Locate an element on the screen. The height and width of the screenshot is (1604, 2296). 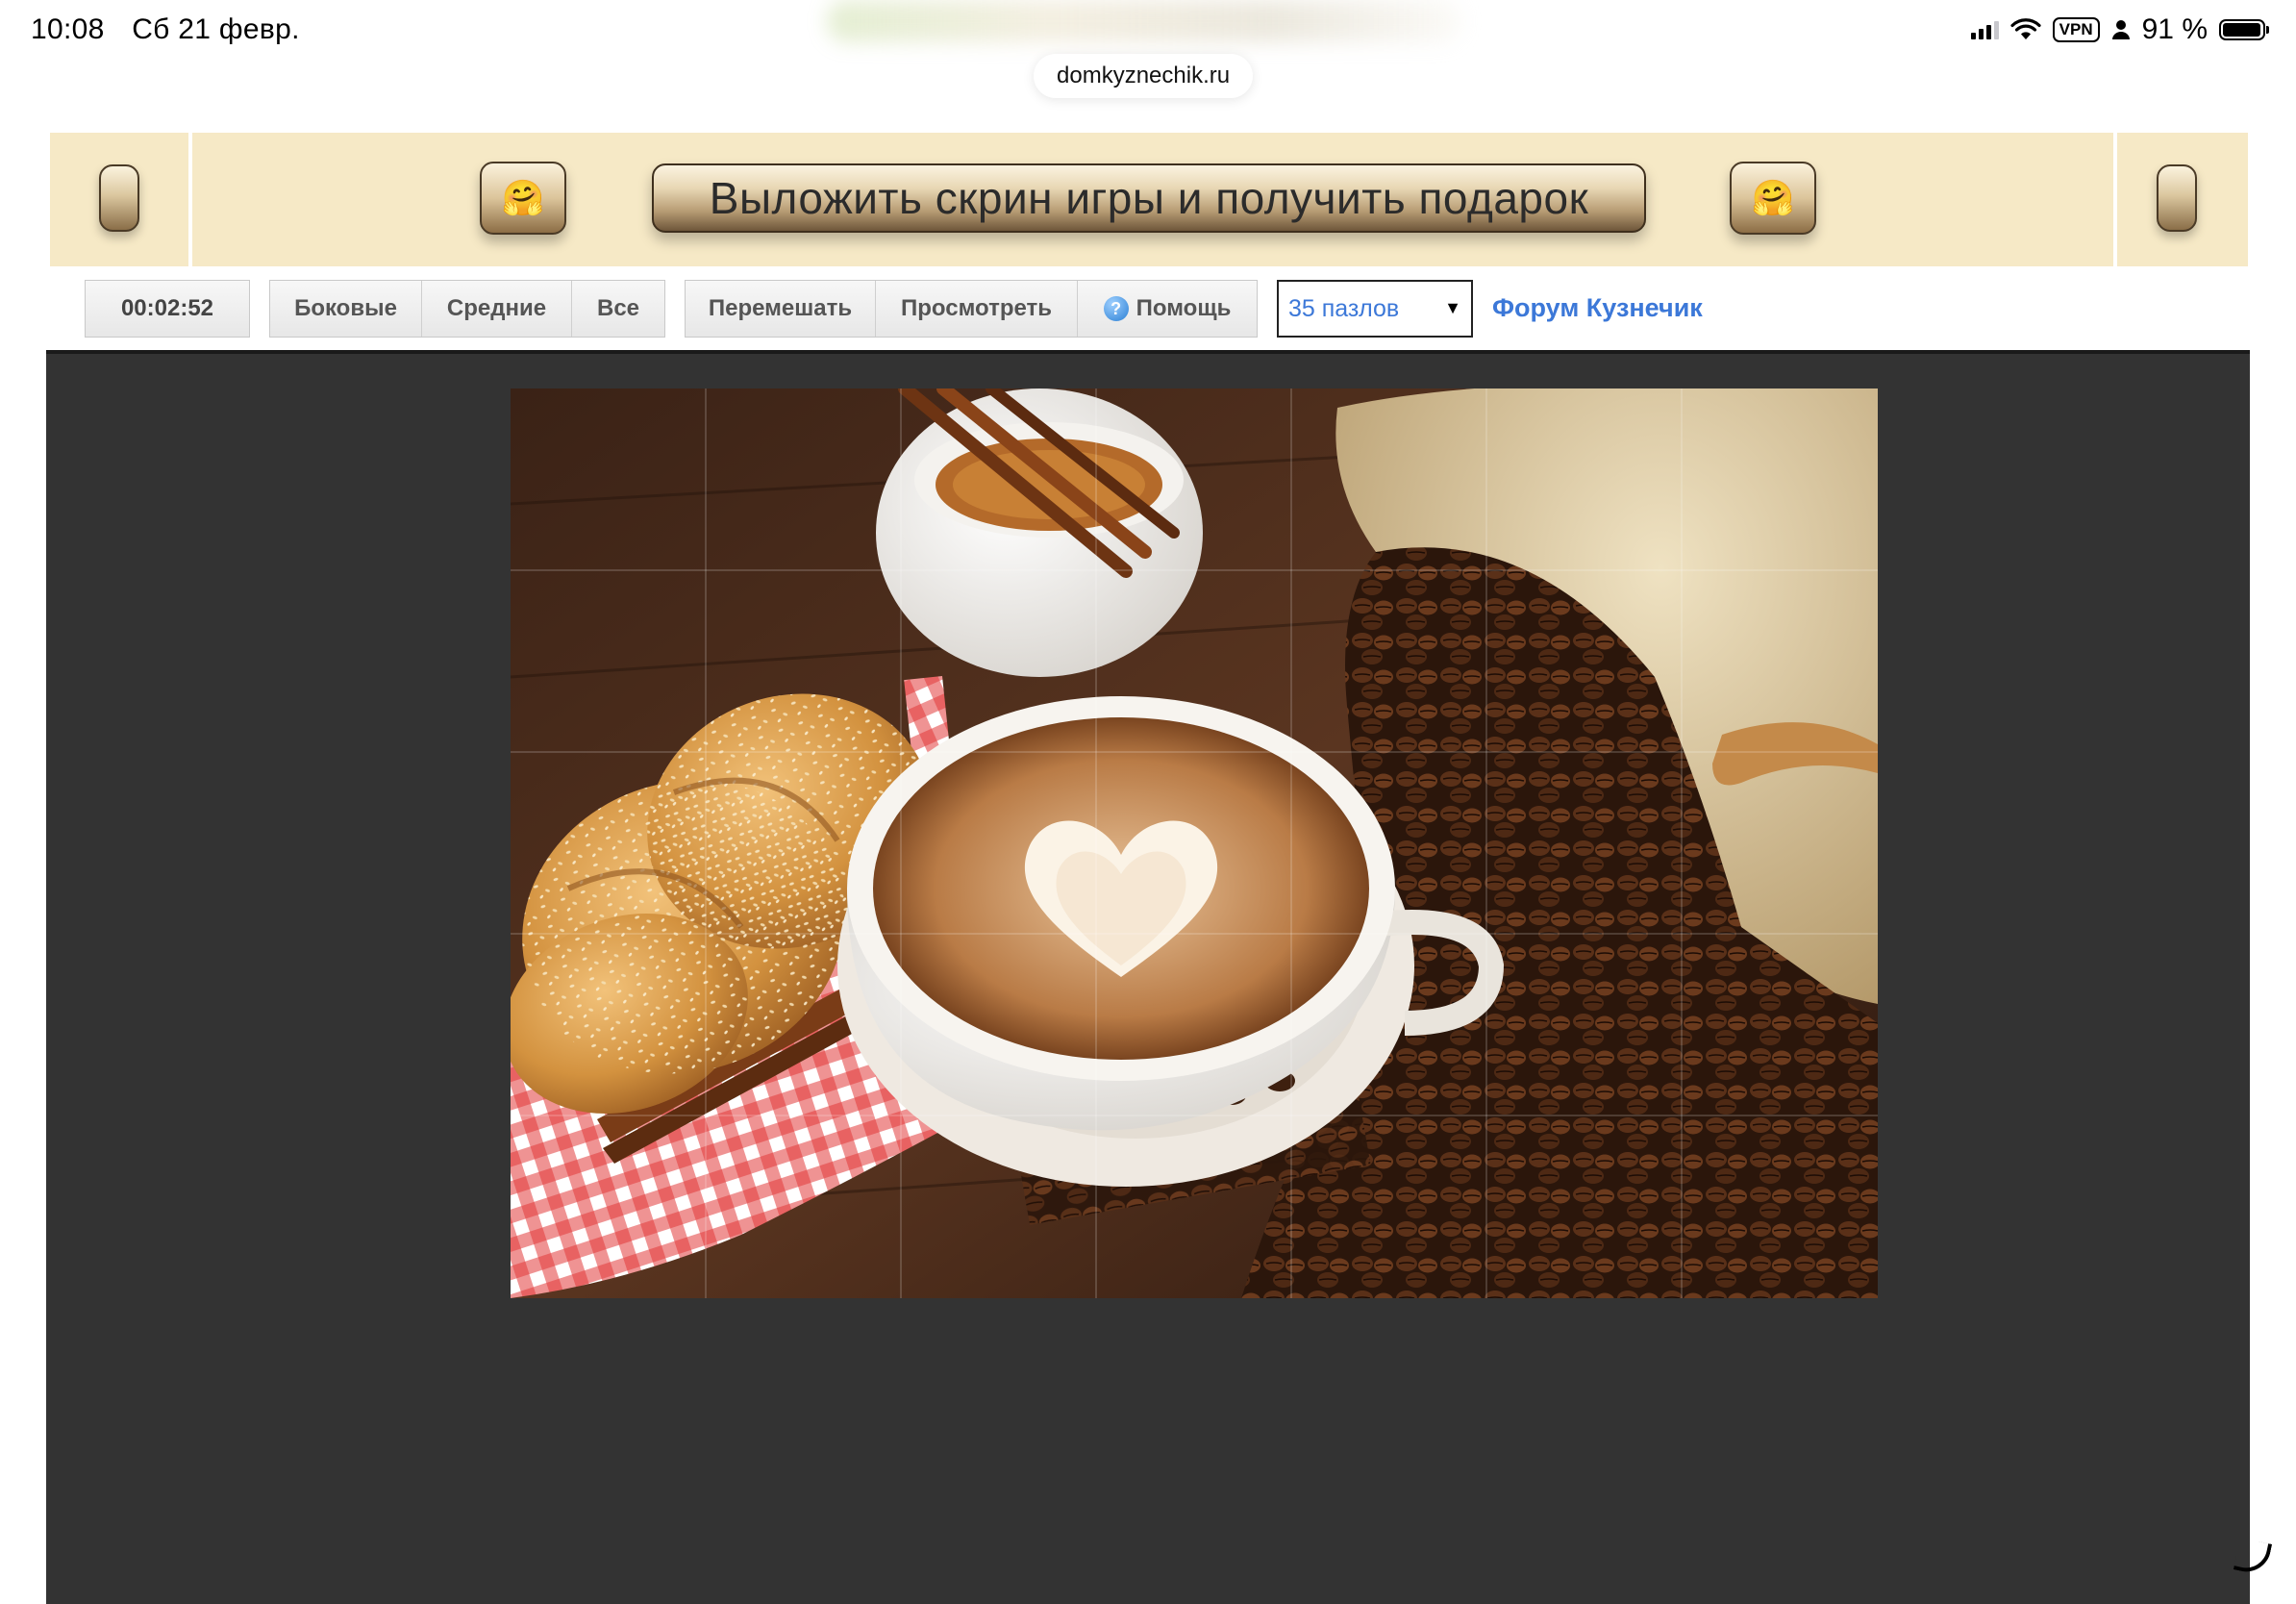
status-bar-left: 10:08 Сб 21 февр. is located at coordinates (165, 29).